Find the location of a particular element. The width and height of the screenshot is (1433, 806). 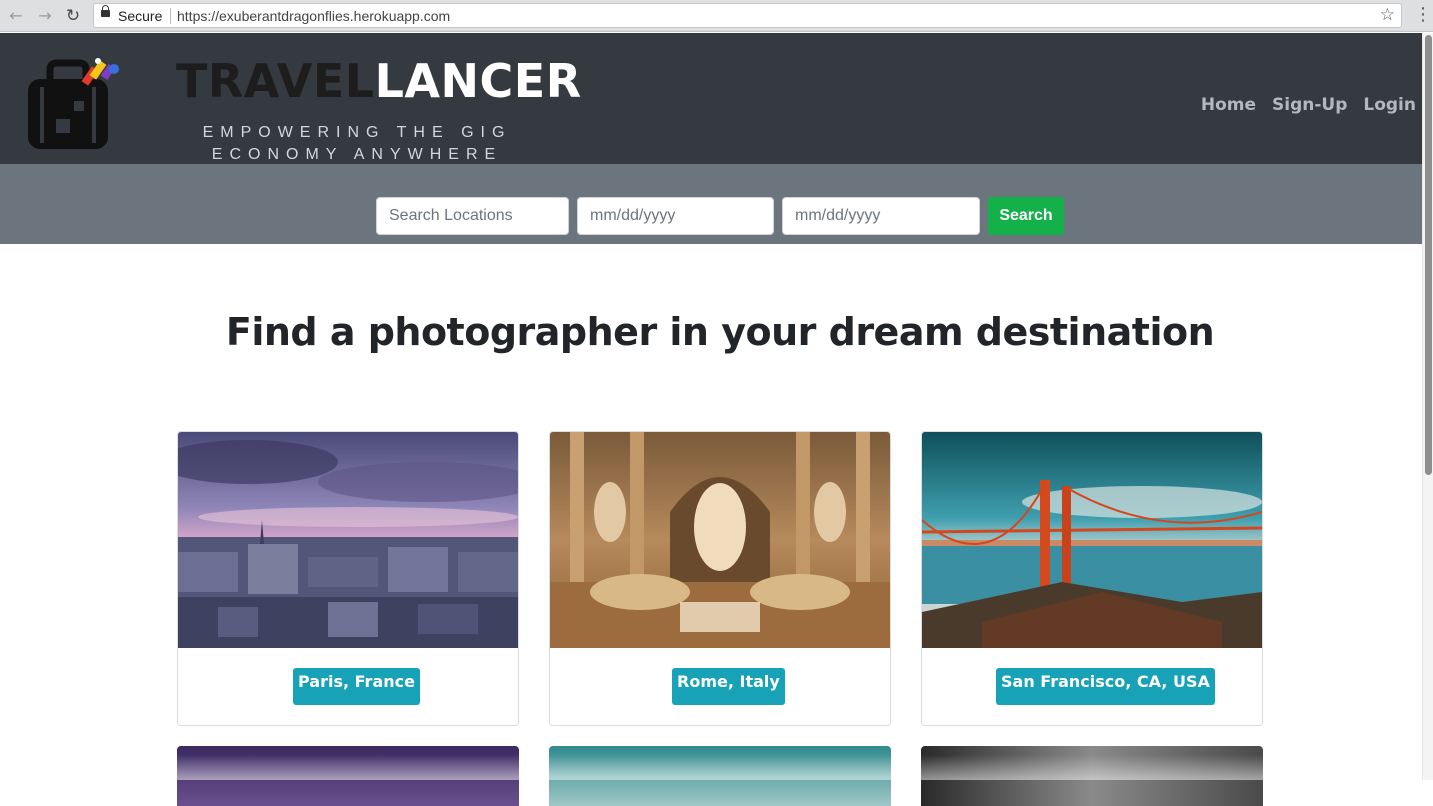

destination-label: San Francisco, CA, USA is located at coordinates (1105, 686).